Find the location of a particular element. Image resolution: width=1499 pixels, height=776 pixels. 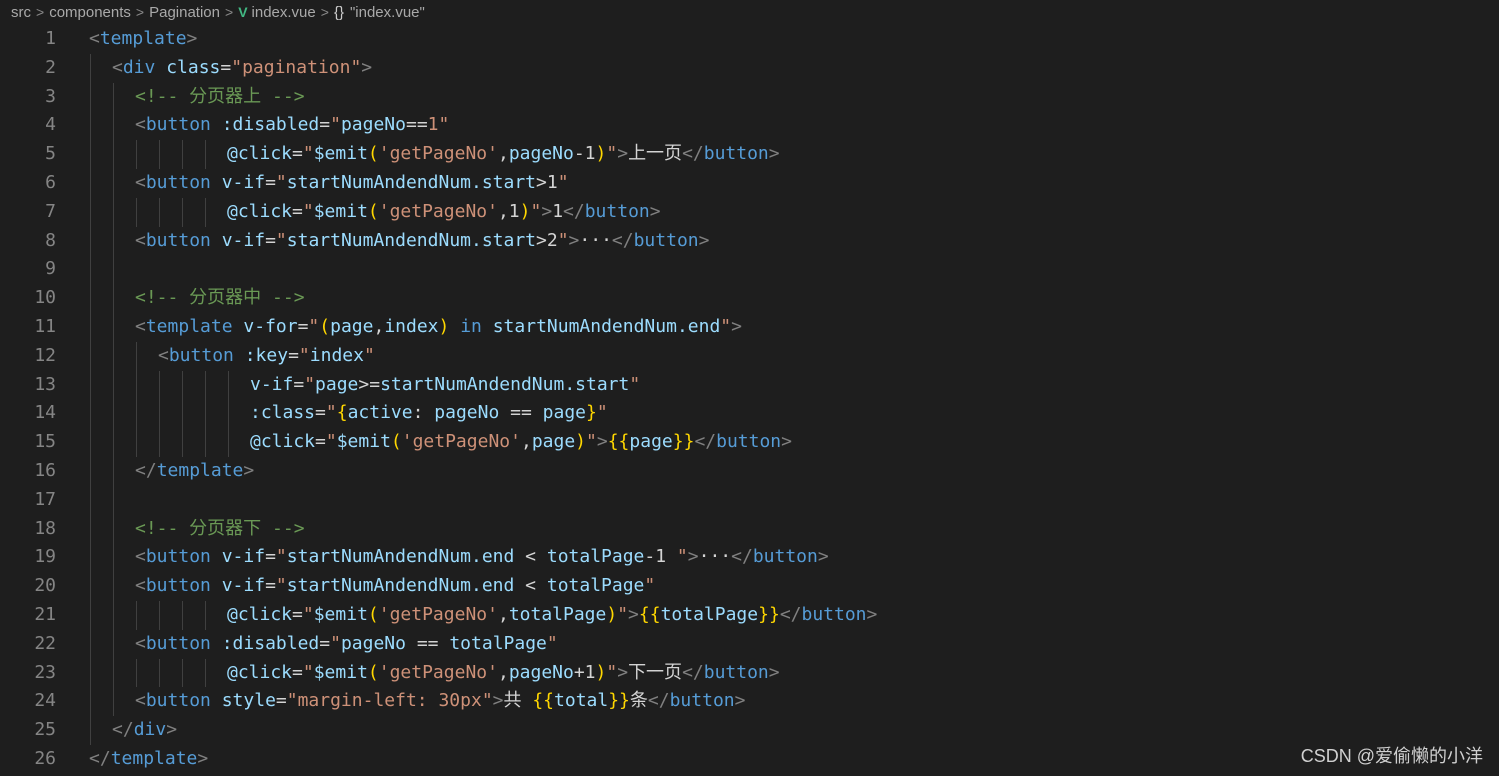

breadcrumb-item-src: src is located at coordinates (21, 12).